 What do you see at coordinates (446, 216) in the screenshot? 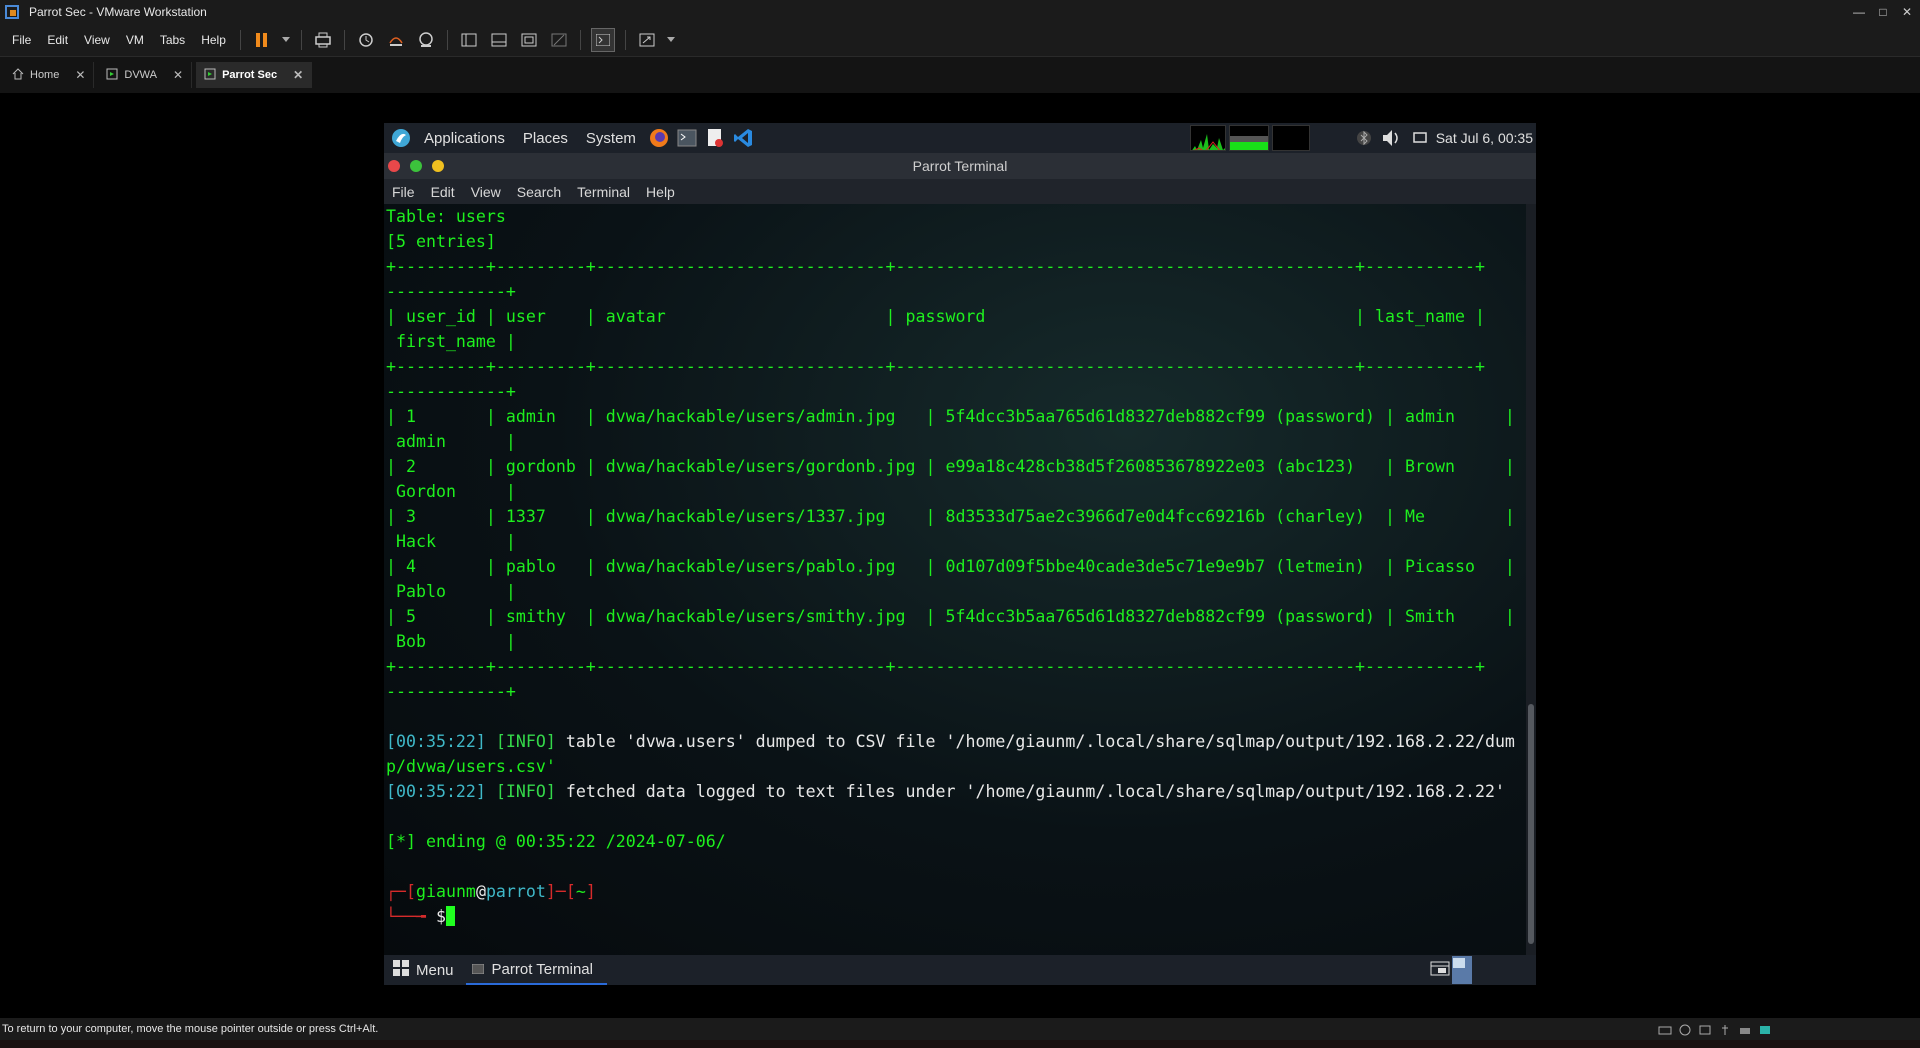
I see `table-title-line: Table: users` at bounding box center [446, 216].